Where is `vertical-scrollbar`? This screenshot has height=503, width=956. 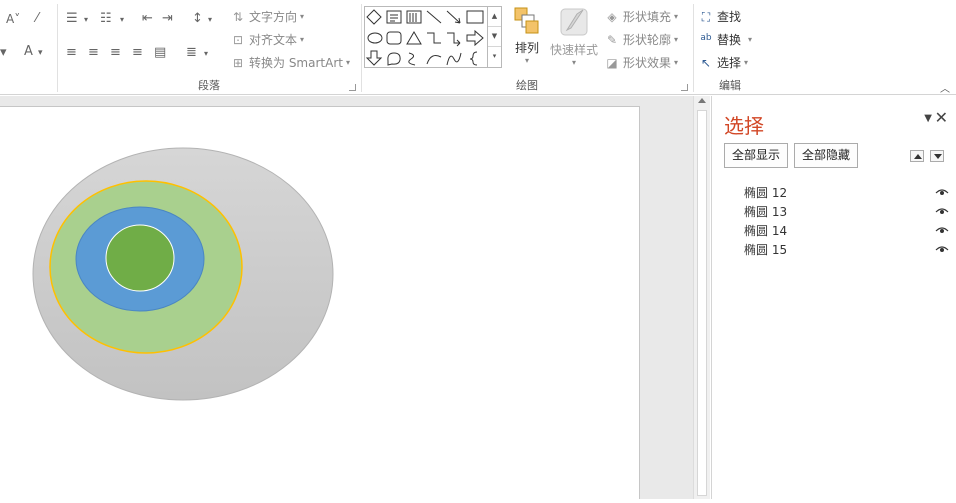
vertical-scrollbar is located at coordinates (701, 297).